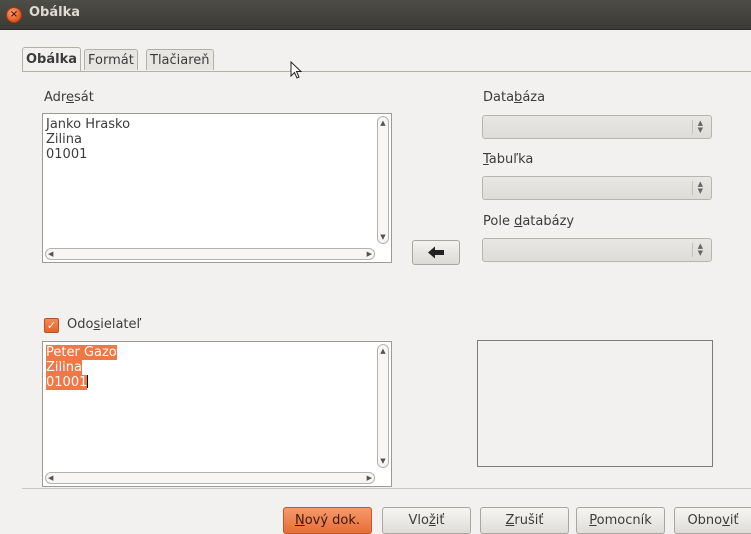 The image size is (751, 534). Describe the element at coordinates (88, 124) in the screenshot. I see `addressee-line: Janko Hrasko` at that location.